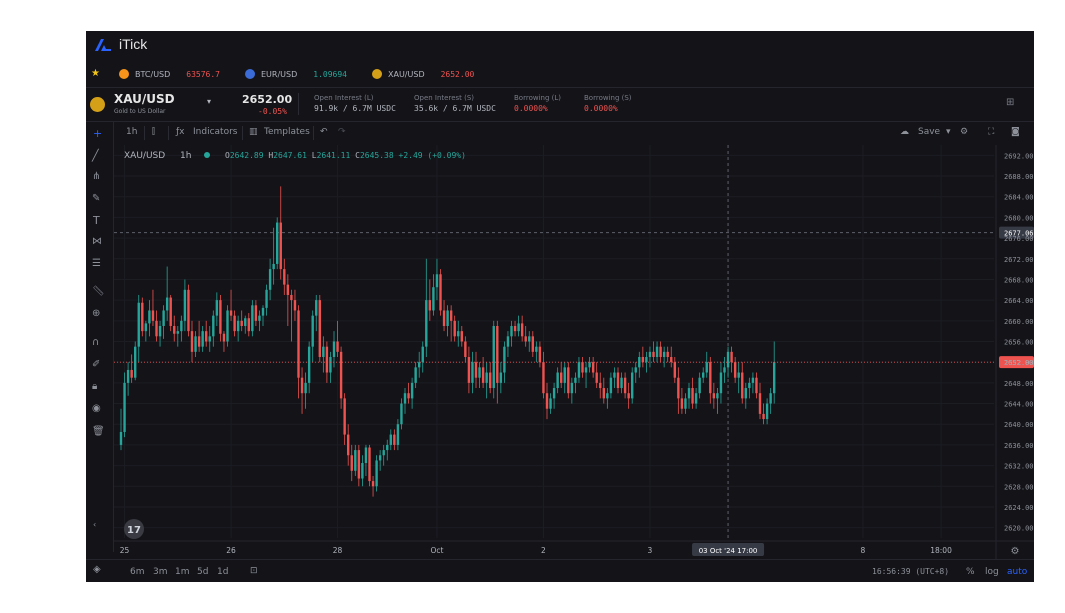  I want to click on price-tick-label: 2664.00, so click(1019, 301).